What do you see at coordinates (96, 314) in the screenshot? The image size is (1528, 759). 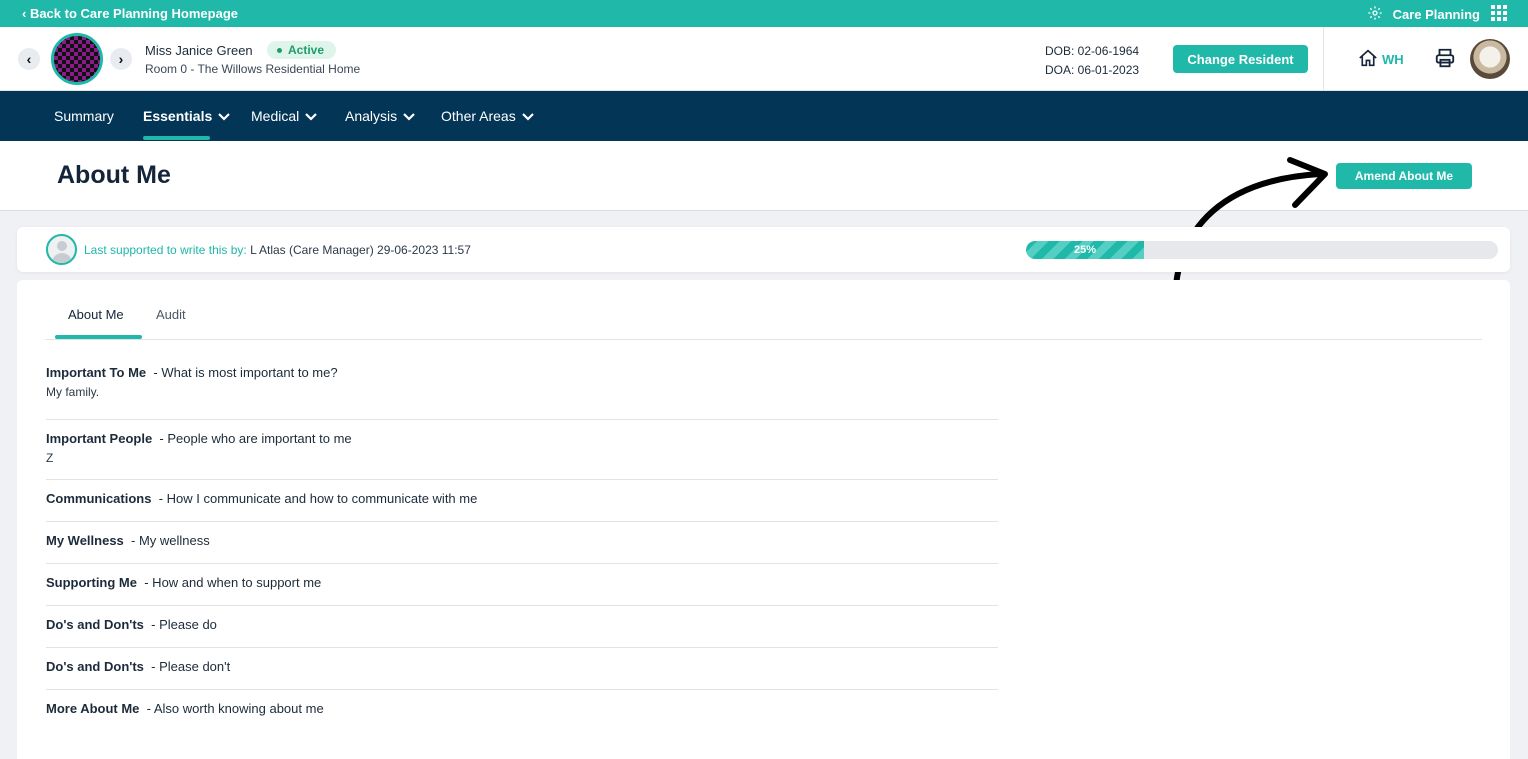 I see `tab-about-me: About Me` at bounding box center [96, 314].